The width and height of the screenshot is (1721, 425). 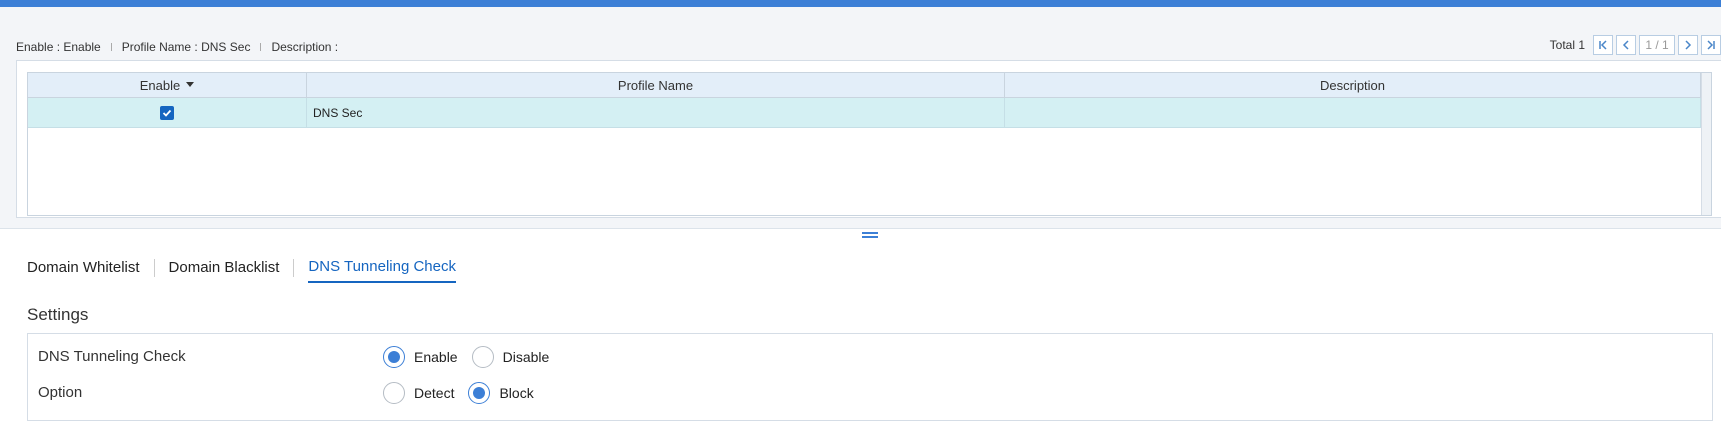 What do you see at coordinates (60, 392) in the screenshot?
I see `setting-label: Option` at bounding box center [60, 392].